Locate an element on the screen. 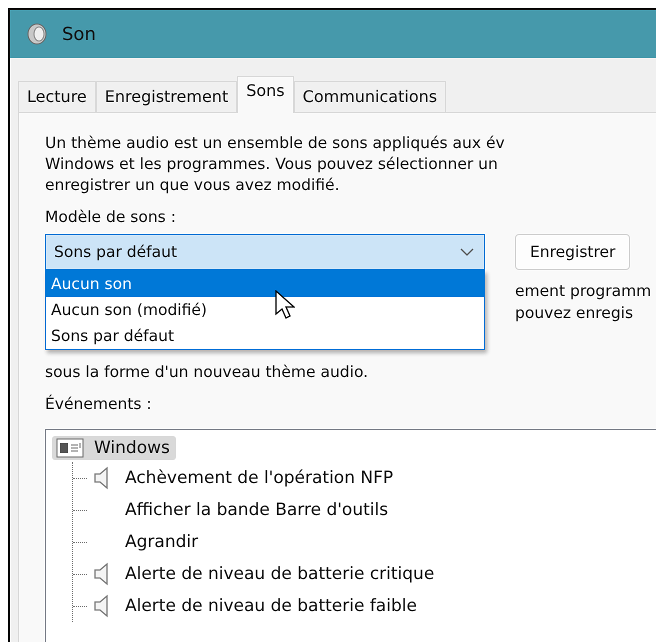 Image resolution: width=656 pixels, height=642 pixels. chevron-down-icon is located at coordinates (467, 252).